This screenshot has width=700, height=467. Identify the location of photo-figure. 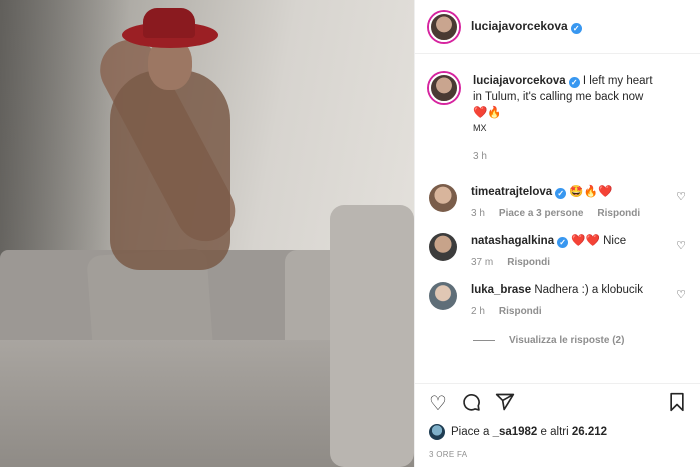
(170, 170).